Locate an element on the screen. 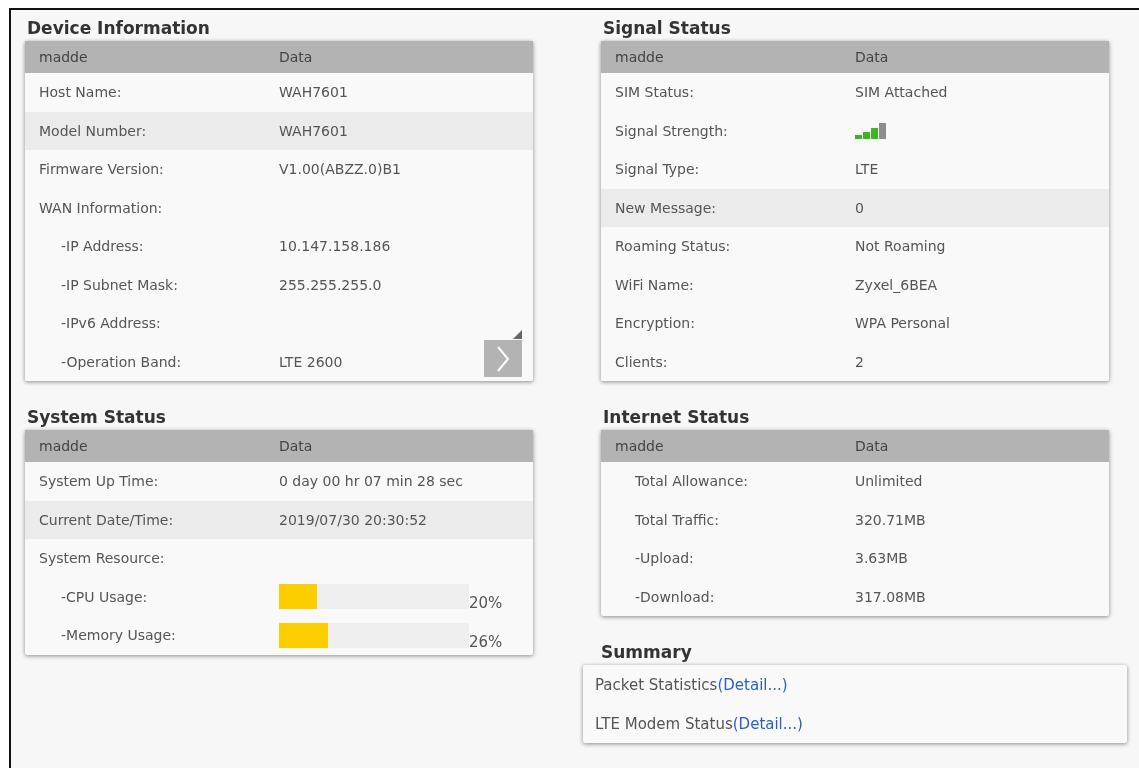 This screenshot has height=768, width=1139. row-label: Signal Type: is located at coordinates (657, 169).